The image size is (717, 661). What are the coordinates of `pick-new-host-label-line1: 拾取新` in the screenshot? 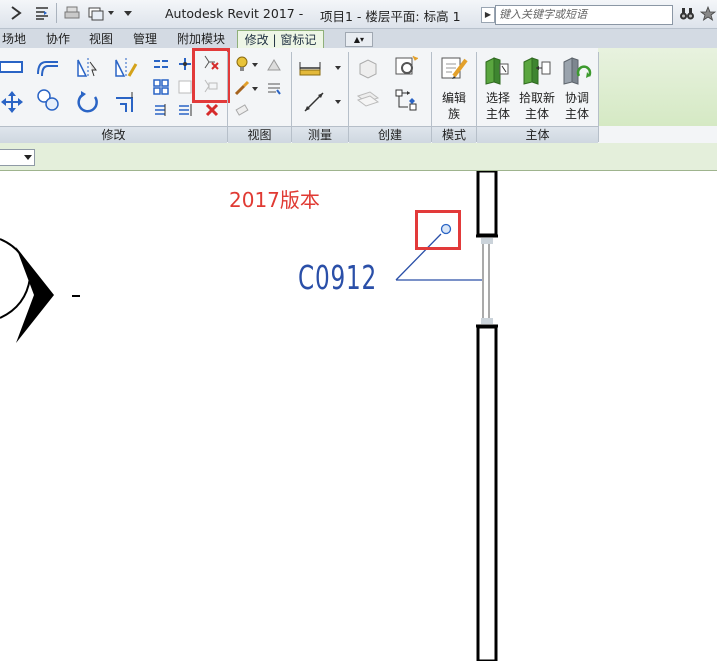 It's located at (536, 98).